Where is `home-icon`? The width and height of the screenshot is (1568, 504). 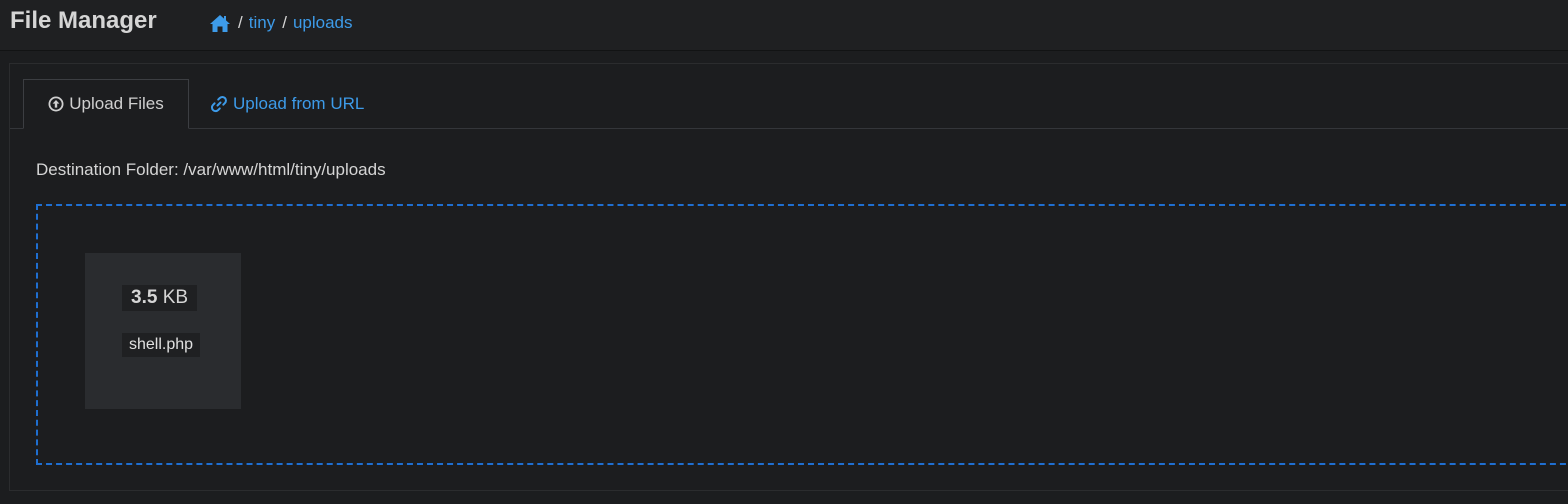 home-icon is located at coordinates (220, 23).